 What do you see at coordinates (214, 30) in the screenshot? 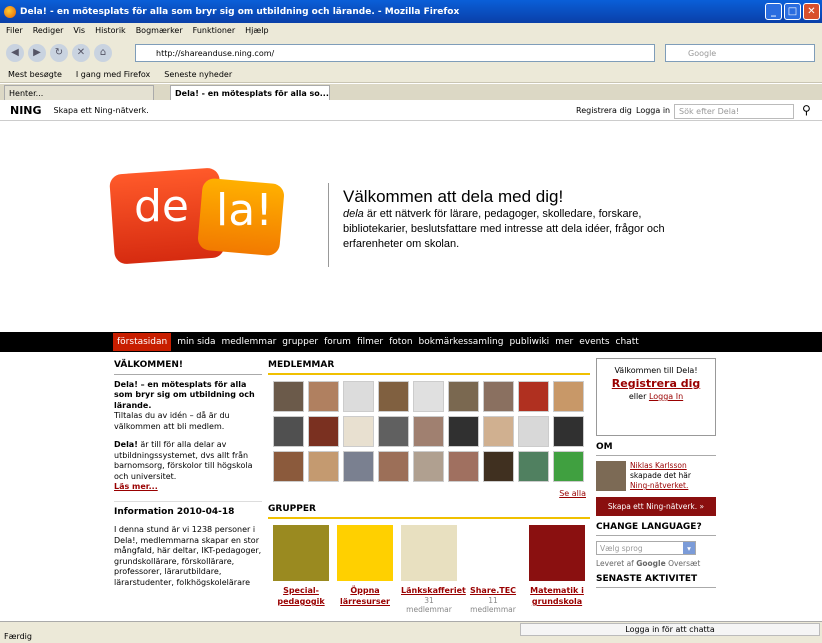
I see `menu-tools: Funktioner` at bounding box center [214, 30].